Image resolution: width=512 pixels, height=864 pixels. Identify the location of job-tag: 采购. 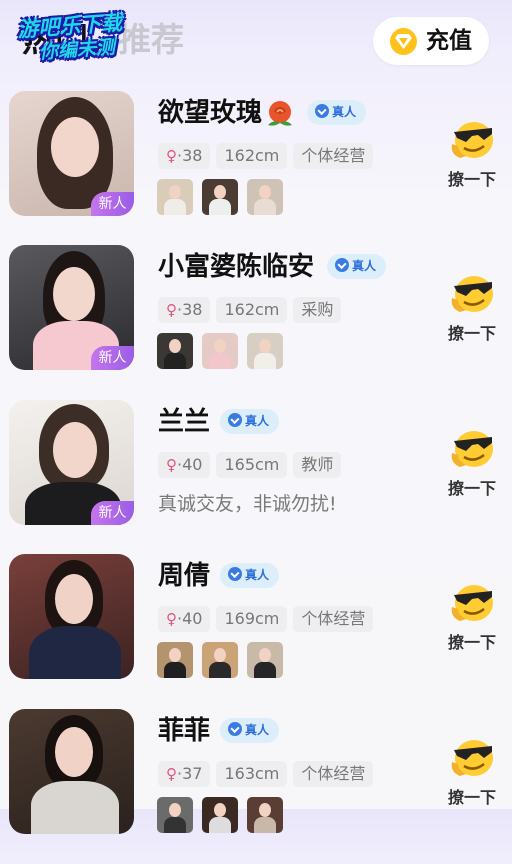
(317, 310).